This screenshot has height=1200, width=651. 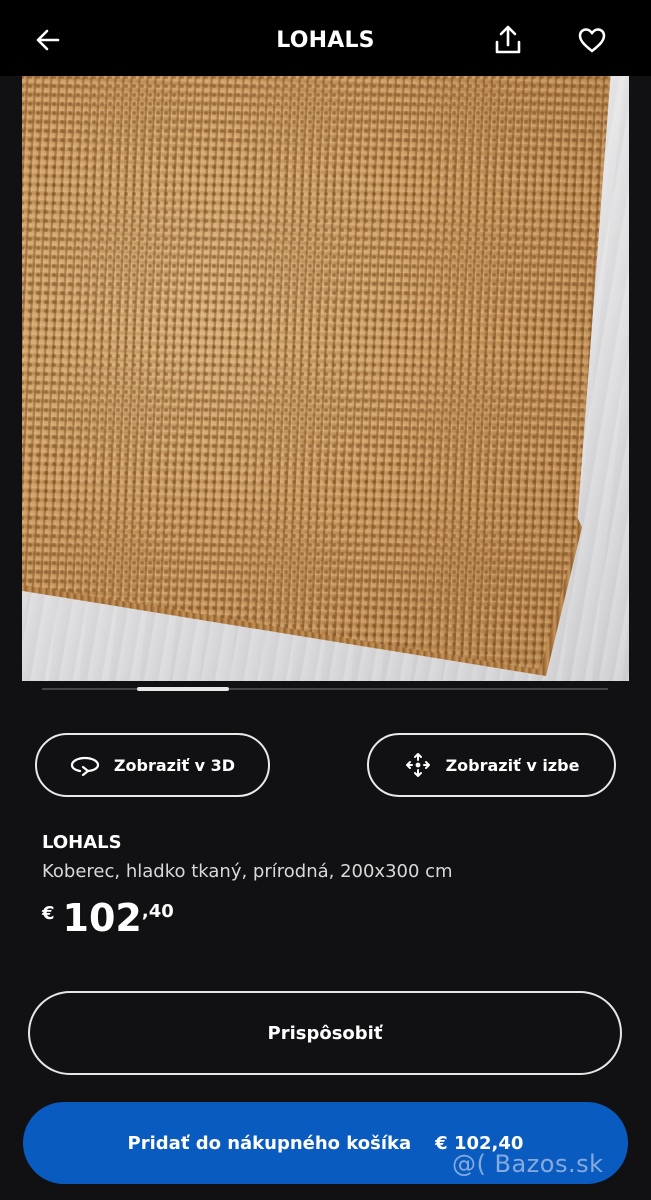 I want to click on view-in-room-button: Zobraziť v izbe, so click(x=491, y=765).